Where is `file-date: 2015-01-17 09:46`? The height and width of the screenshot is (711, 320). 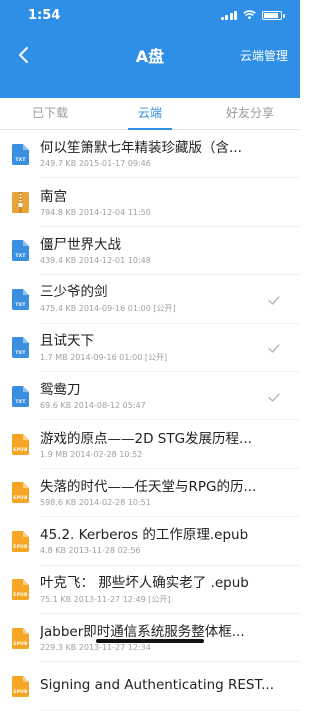 file-date: 2015-01-17 09:46 is located at coordinates (114, 164).